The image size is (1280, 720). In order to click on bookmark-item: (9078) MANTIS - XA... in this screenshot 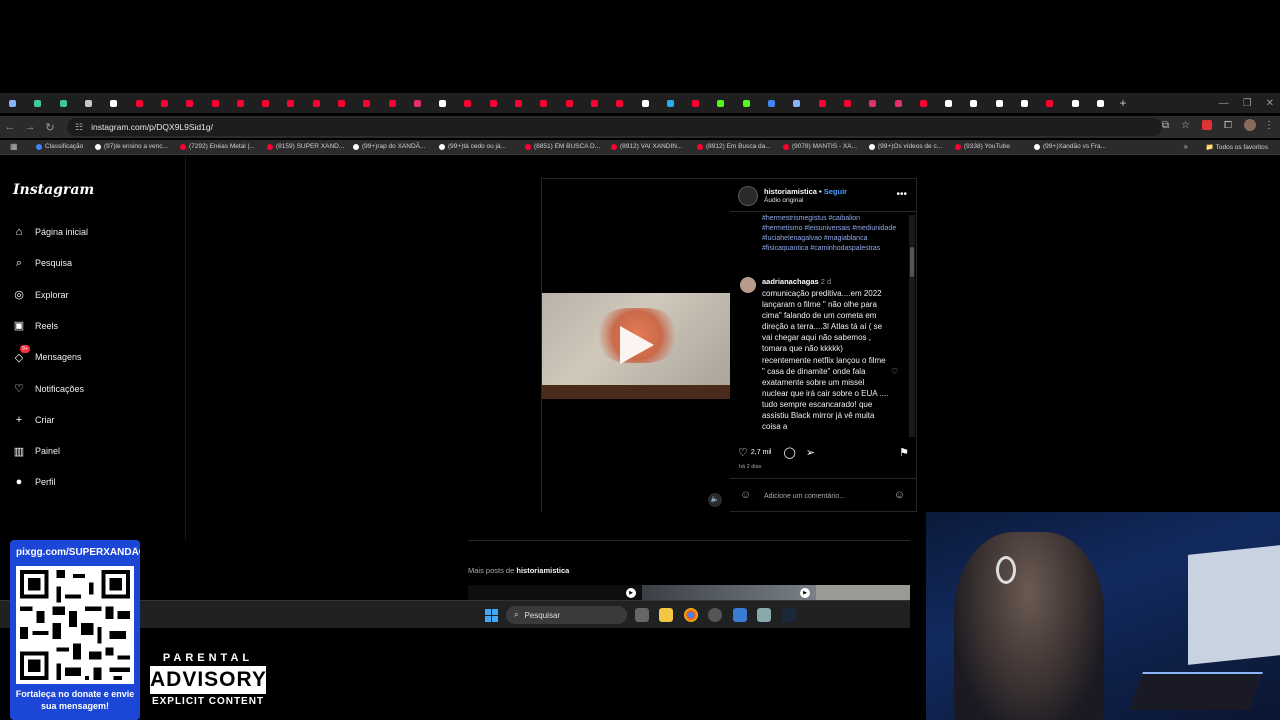, I will do `click(820, 146)`.